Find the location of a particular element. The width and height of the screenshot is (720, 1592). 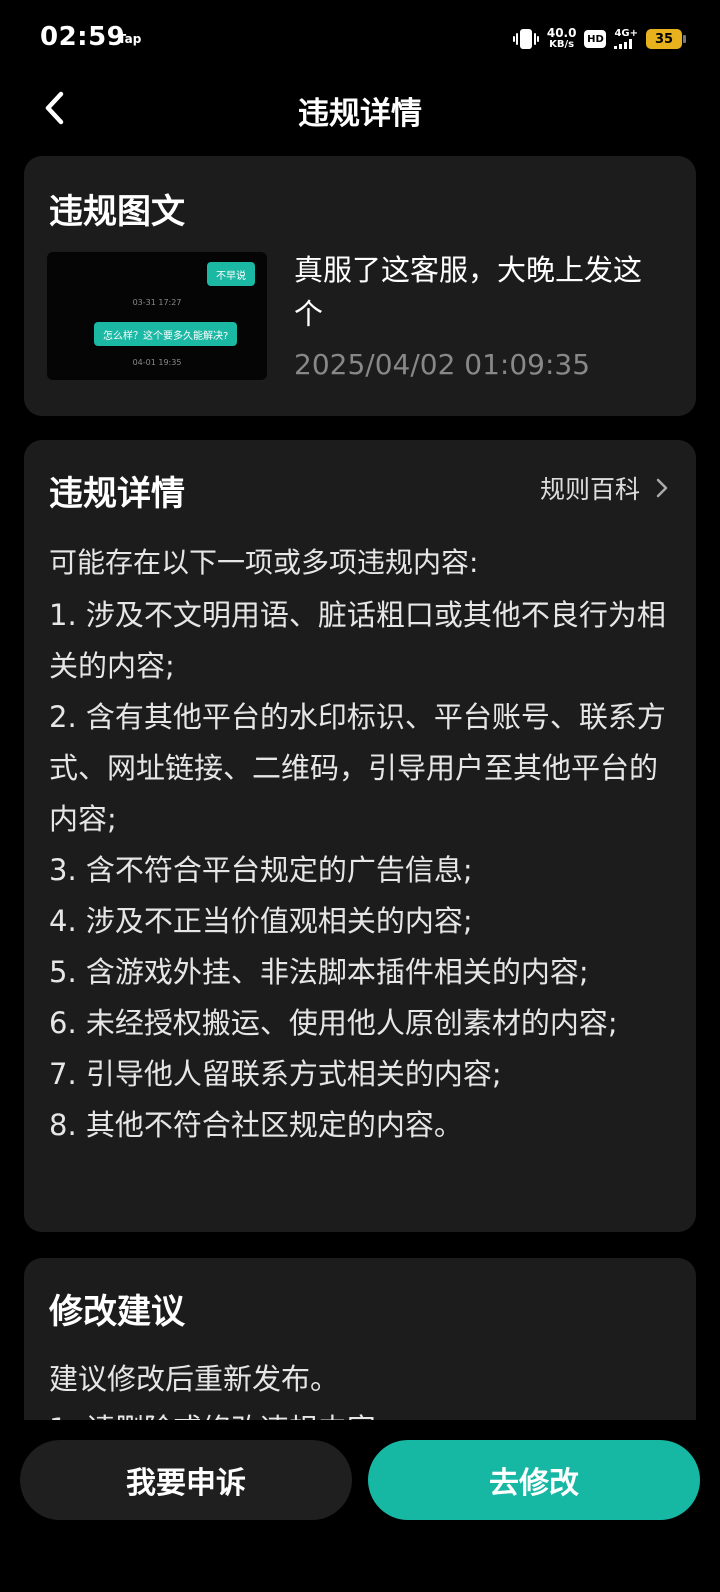

appeal-button: 我要申诉 is located at coordinates (186, 1480).